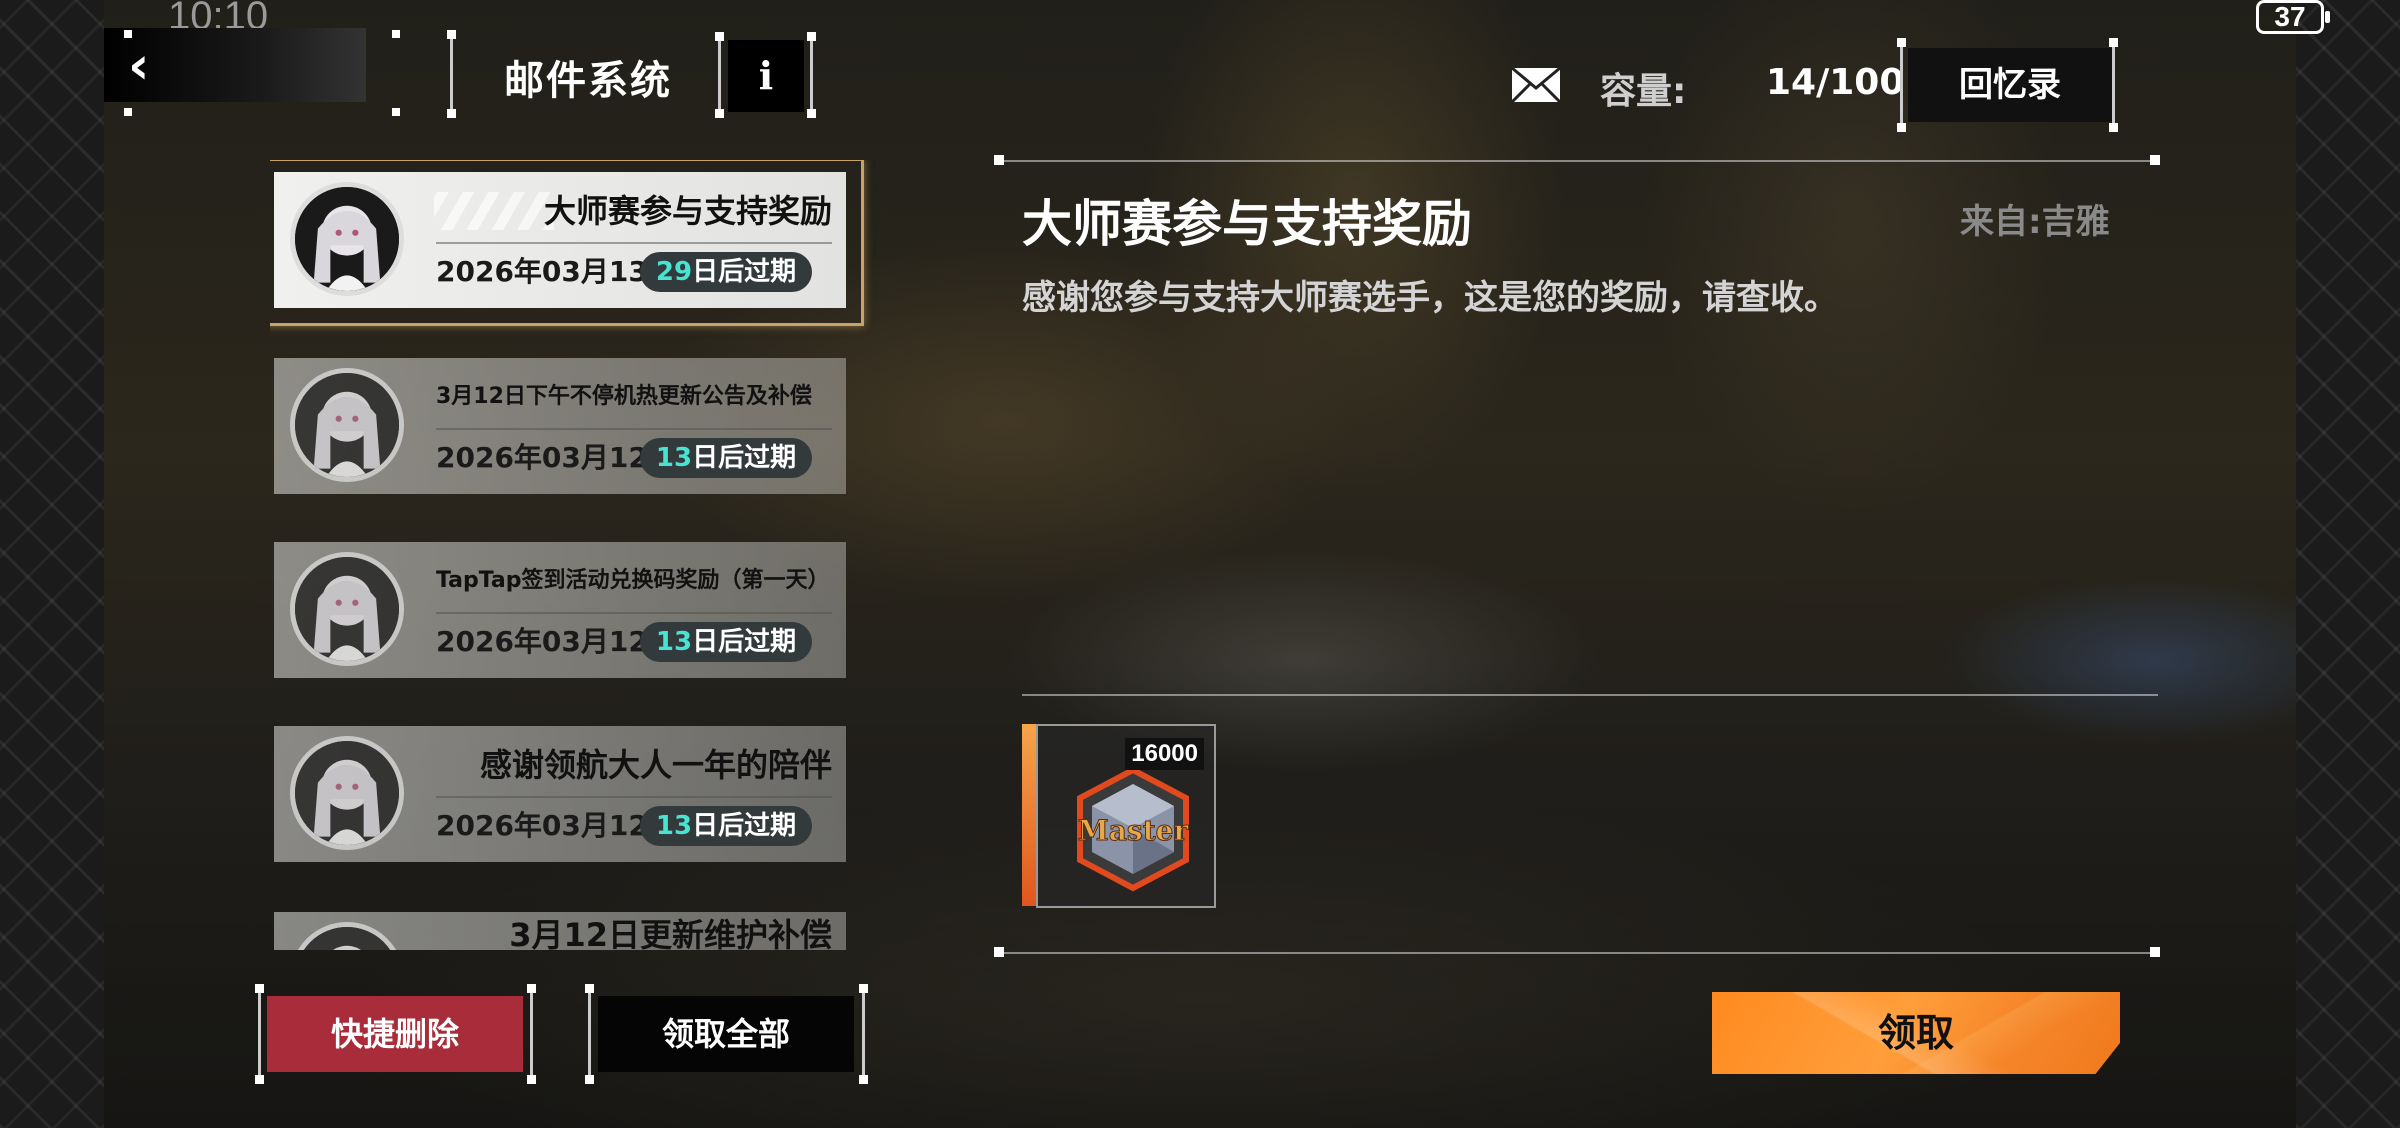 The height and width of the screenshot is (1128, 2400). Describe the element at coordinates (1247, 224) in the screenshot. I see `mail-detail-title: 大师赛参与支持奖励` at that location.